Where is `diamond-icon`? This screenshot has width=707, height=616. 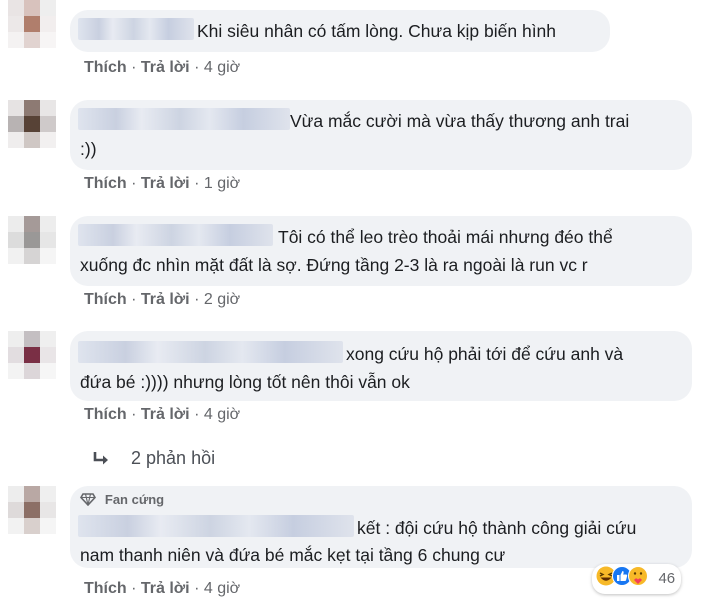
diamond-icon is located at coordinates (88, 500).